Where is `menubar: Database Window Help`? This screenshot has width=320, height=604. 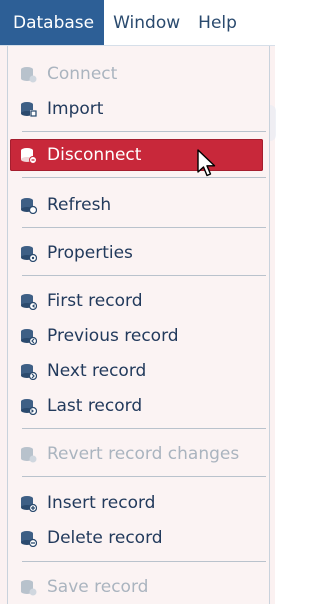 menubar: Database Window Help is located at coordinates (137, 23).